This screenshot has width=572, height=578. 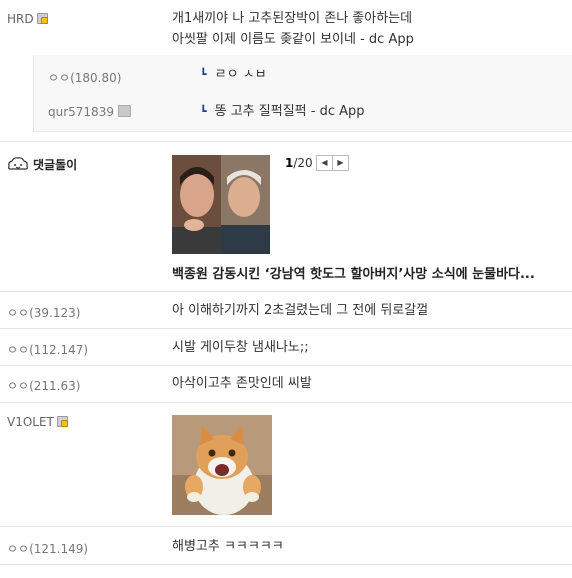 What do you see at coordinates (124, 111) in the screenshot?
I see `gray-badge-icon` at bounding box center [124, 111].